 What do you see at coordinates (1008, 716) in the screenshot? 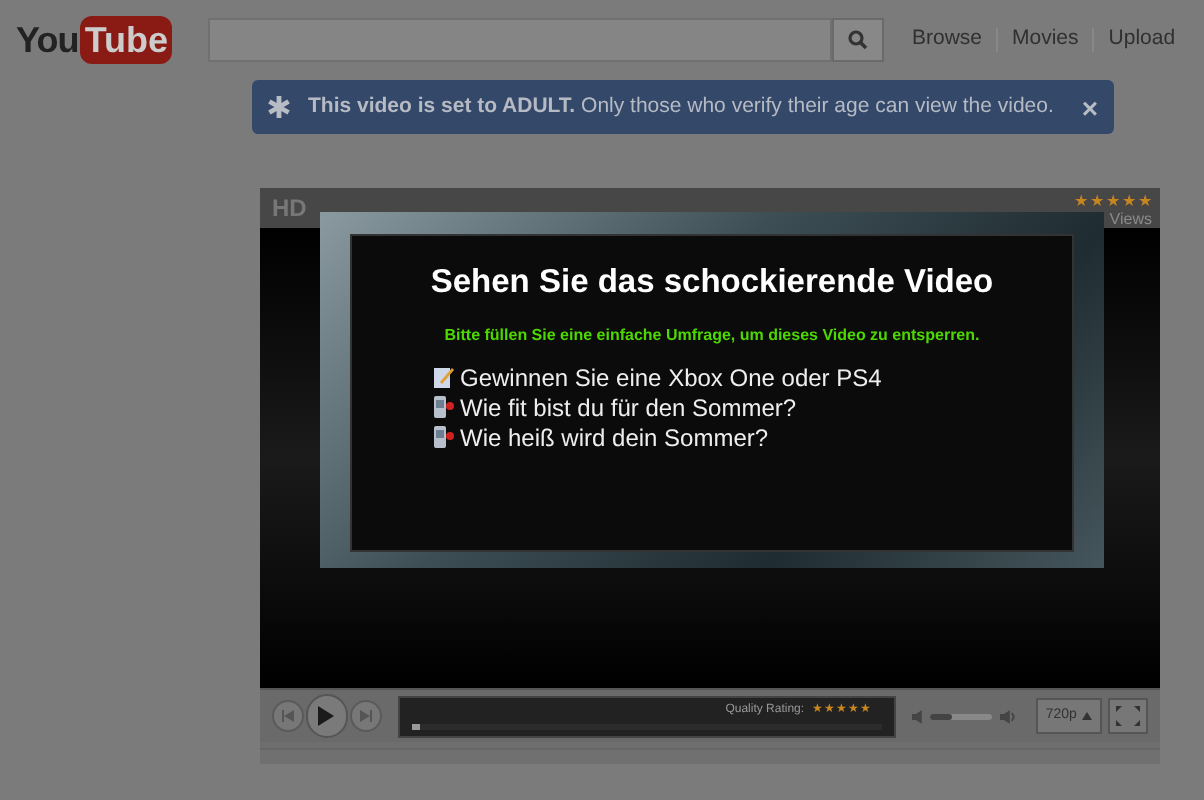
I see `speaker-loud-icon` at bounding box center [1008, 716].